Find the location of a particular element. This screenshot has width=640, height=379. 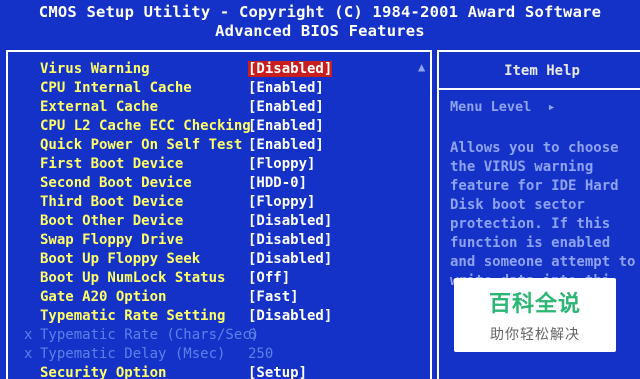

setting-label: CPU L2 Cache ECC Checking is located at coordinates (145, 126).